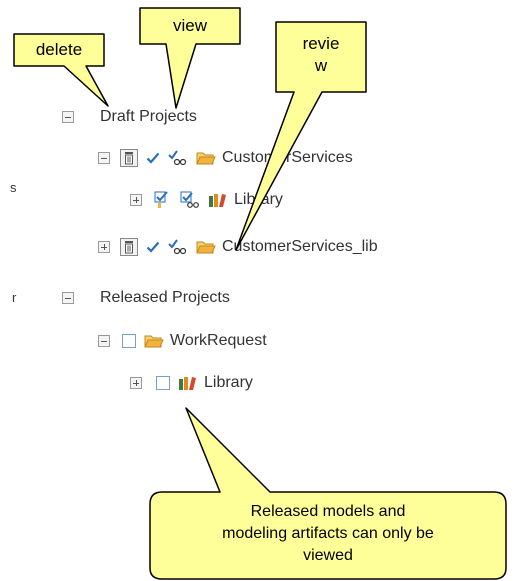  I want to click on tree-item-label: CustomerServices_lib, so click(300, 247).